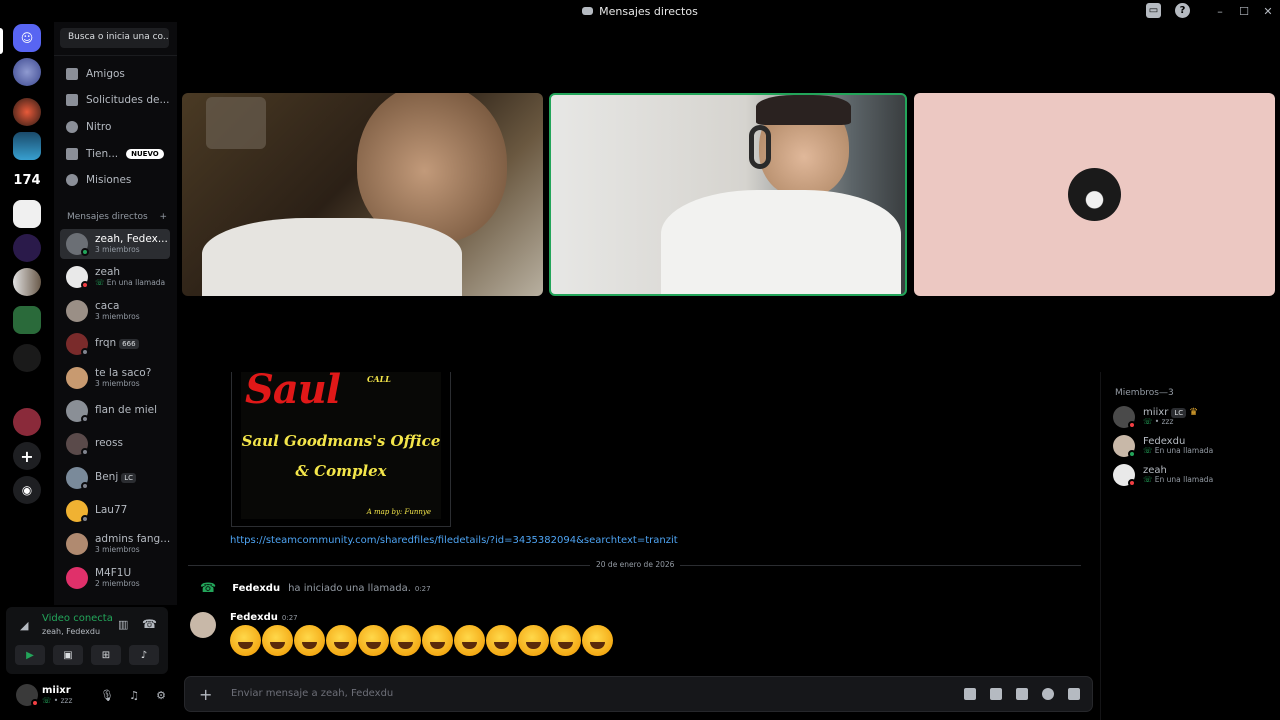  I want to click on discover-icon: ◉, so click(27, 490).